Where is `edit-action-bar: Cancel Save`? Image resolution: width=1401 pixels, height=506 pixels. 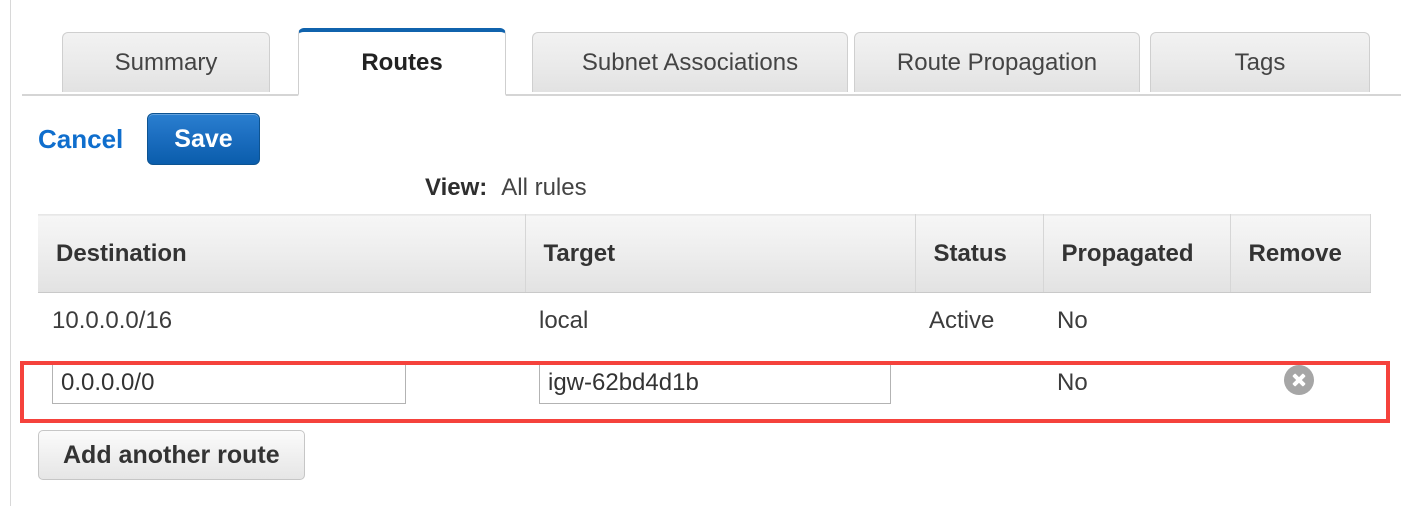
edit-action-bar: Cancel Save is located at coordinates (149, 139).